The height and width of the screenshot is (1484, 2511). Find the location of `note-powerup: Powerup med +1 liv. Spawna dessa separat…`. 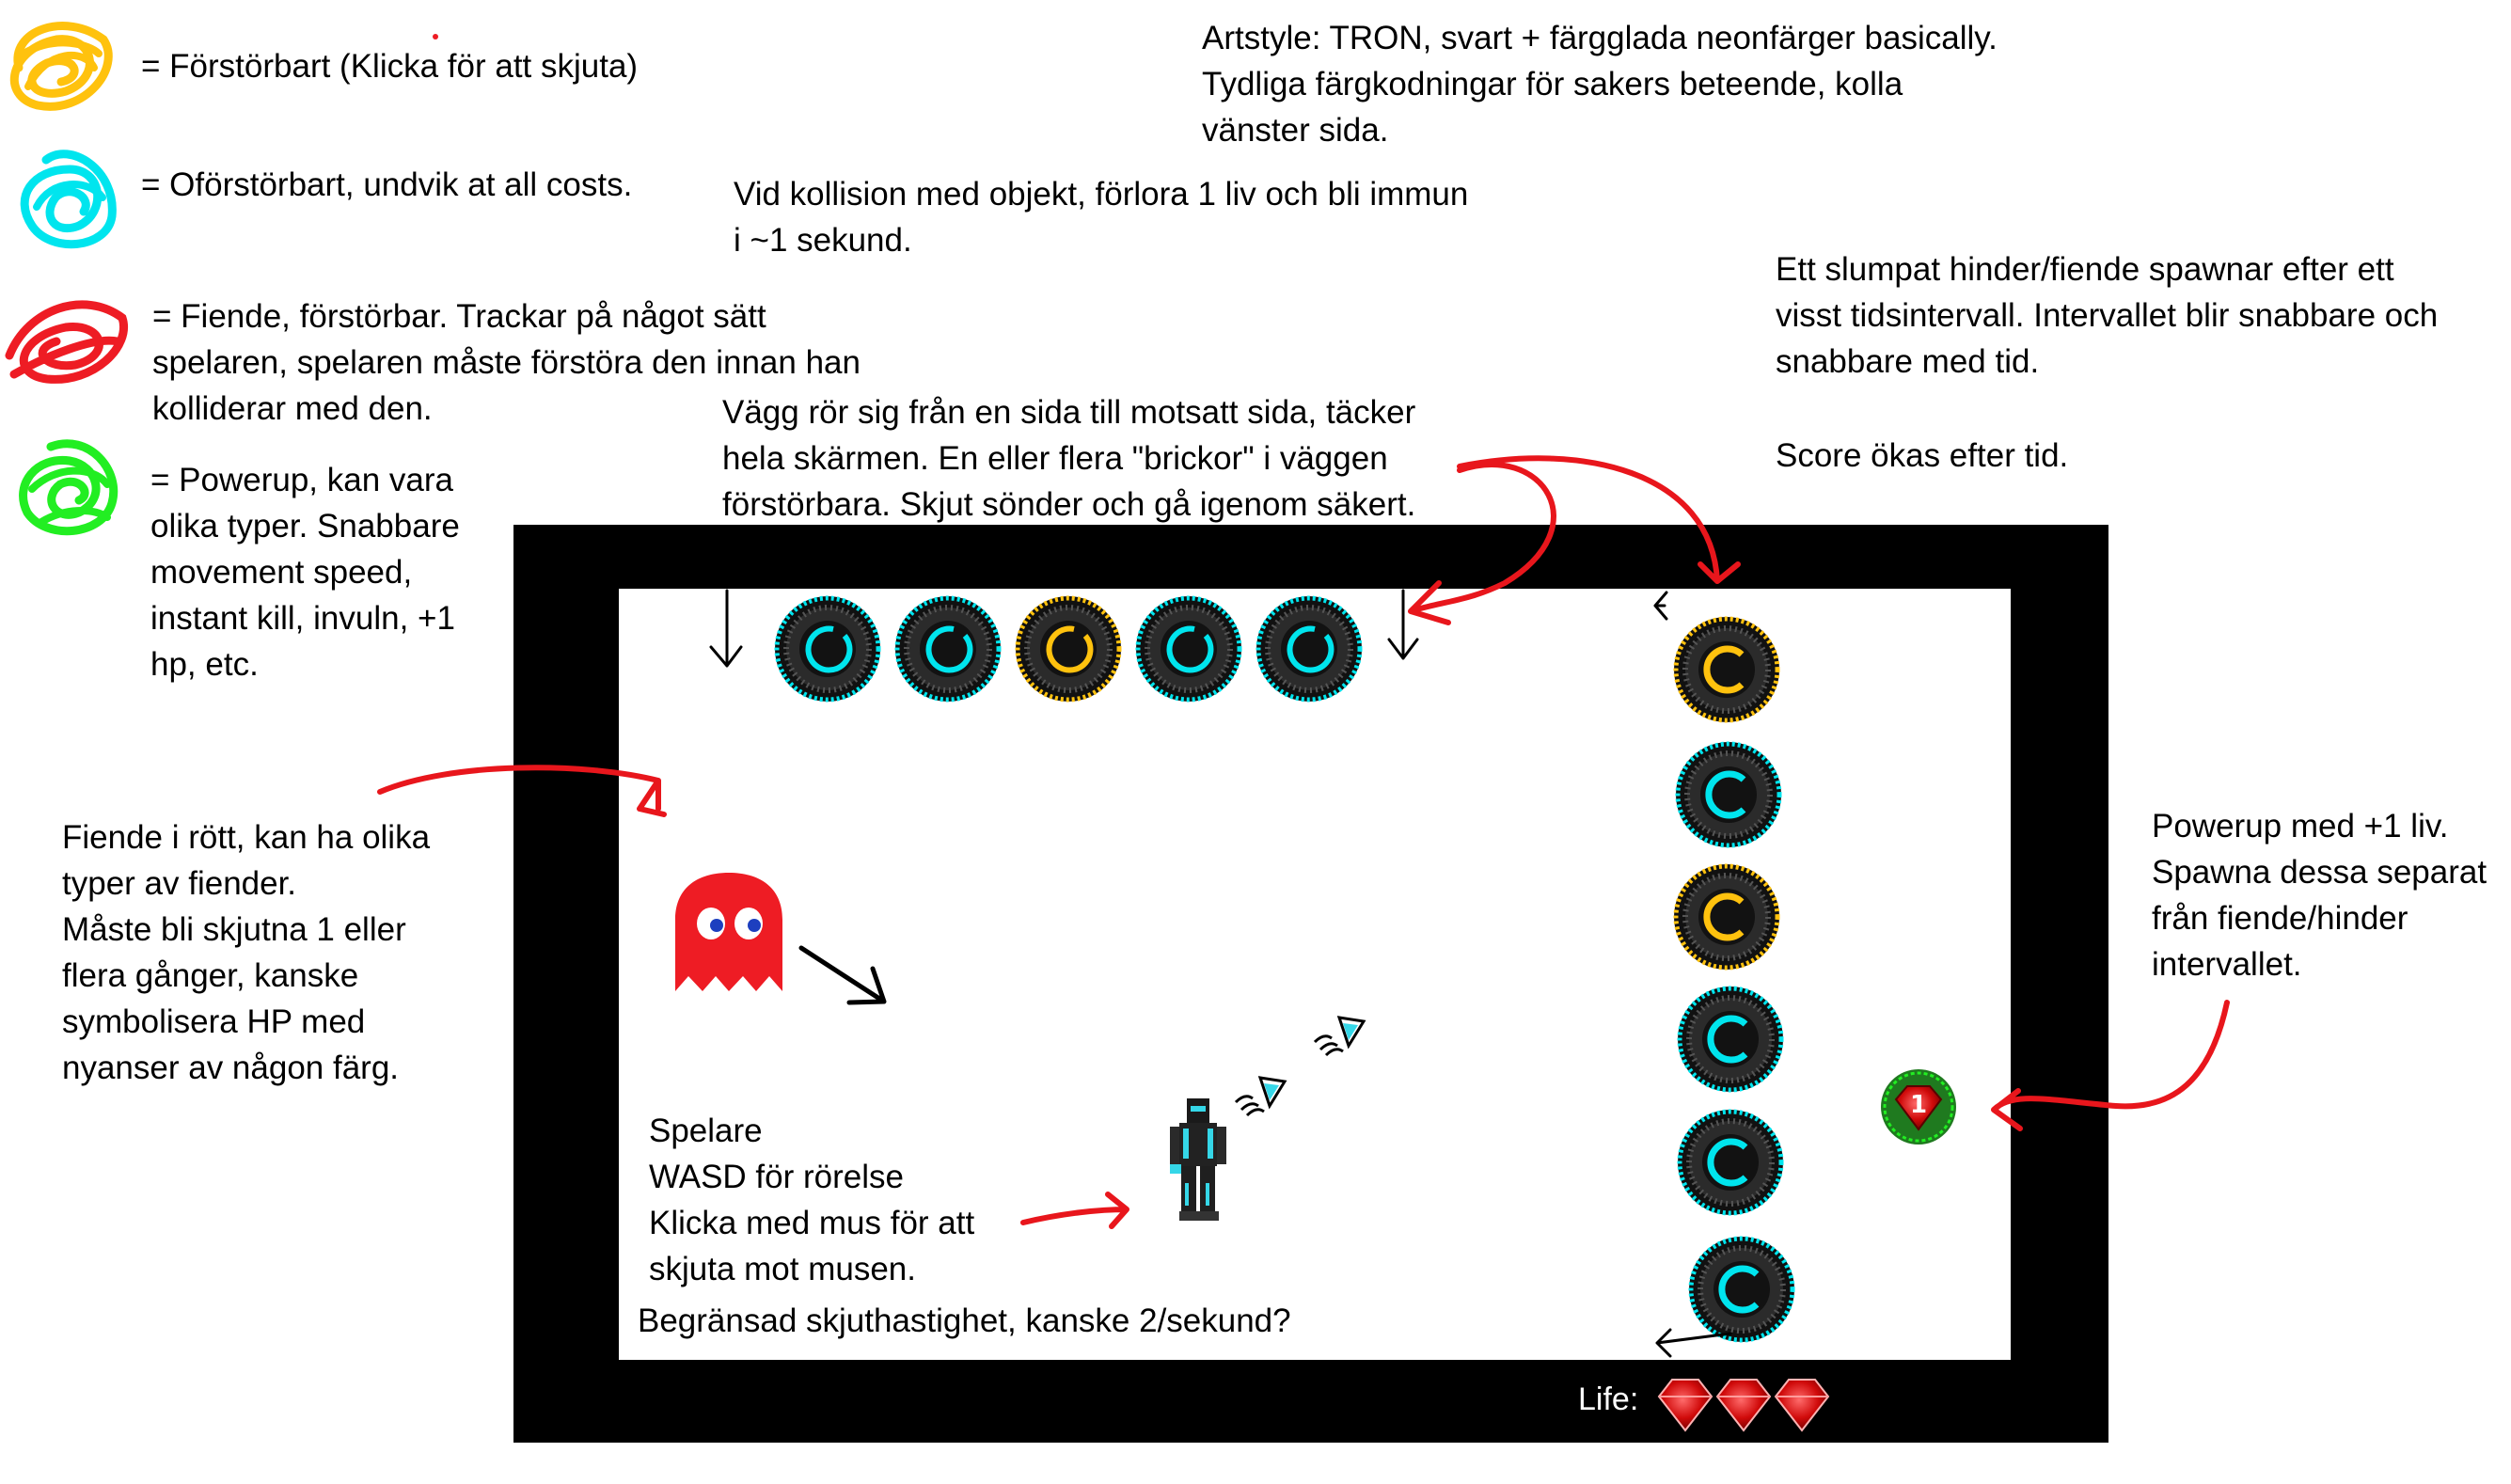

note-powerup: Powerup med +1 liv. Spawna dessa separat… is located at coordinates (2319, 895).